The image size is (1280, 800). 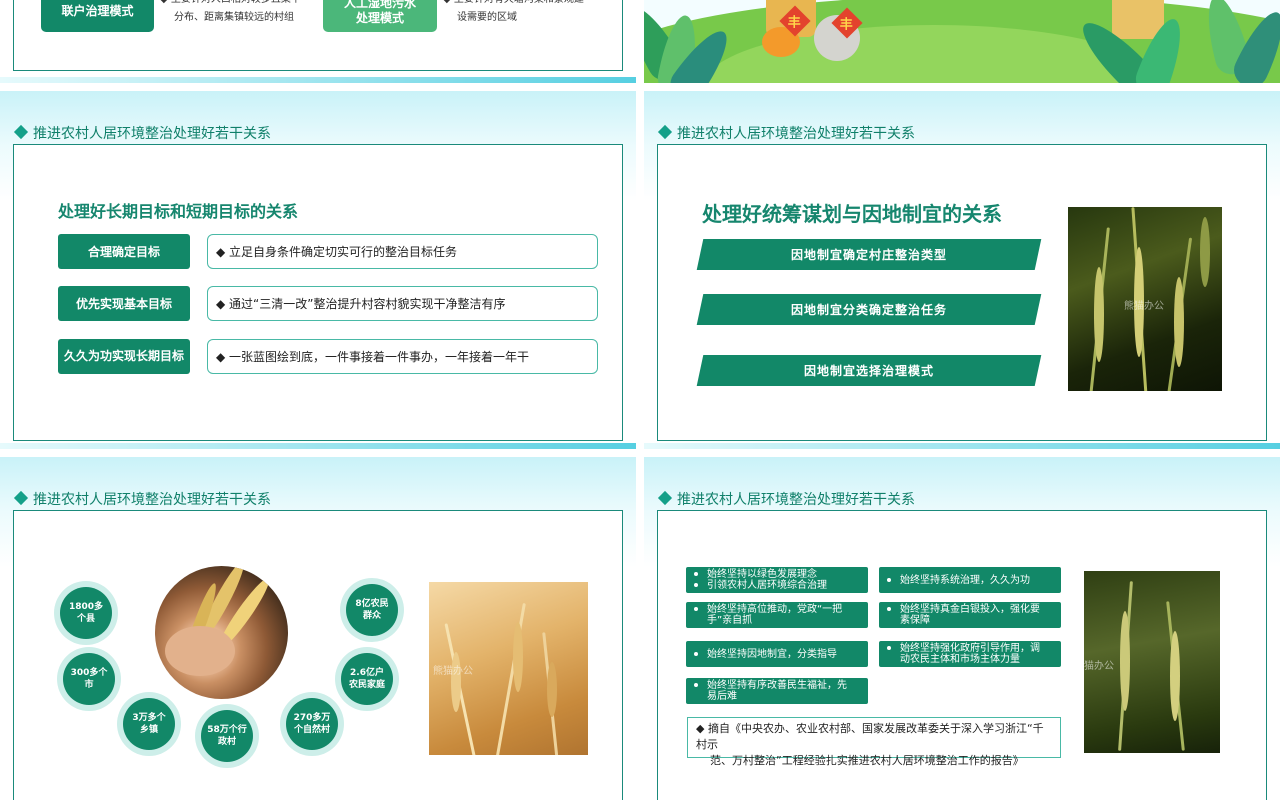 What do you see at coordinates (402, 251) in the screenshot?
I see `goal-text: ◆ 立足自身条件确定切实可行的整治目标任务` at bounding box center [402, 251].